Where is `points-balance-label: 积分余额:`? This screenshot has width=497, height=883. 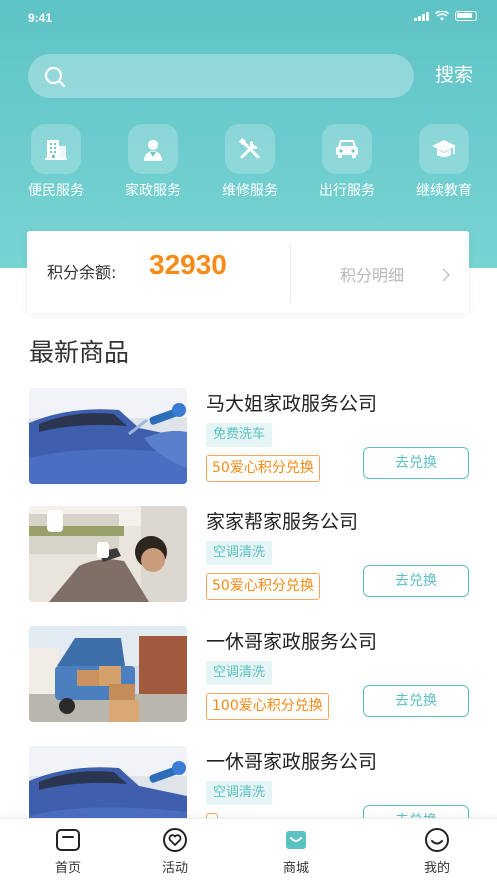
points-balance-label: 积分余额: is located at coordinates (82, 272).